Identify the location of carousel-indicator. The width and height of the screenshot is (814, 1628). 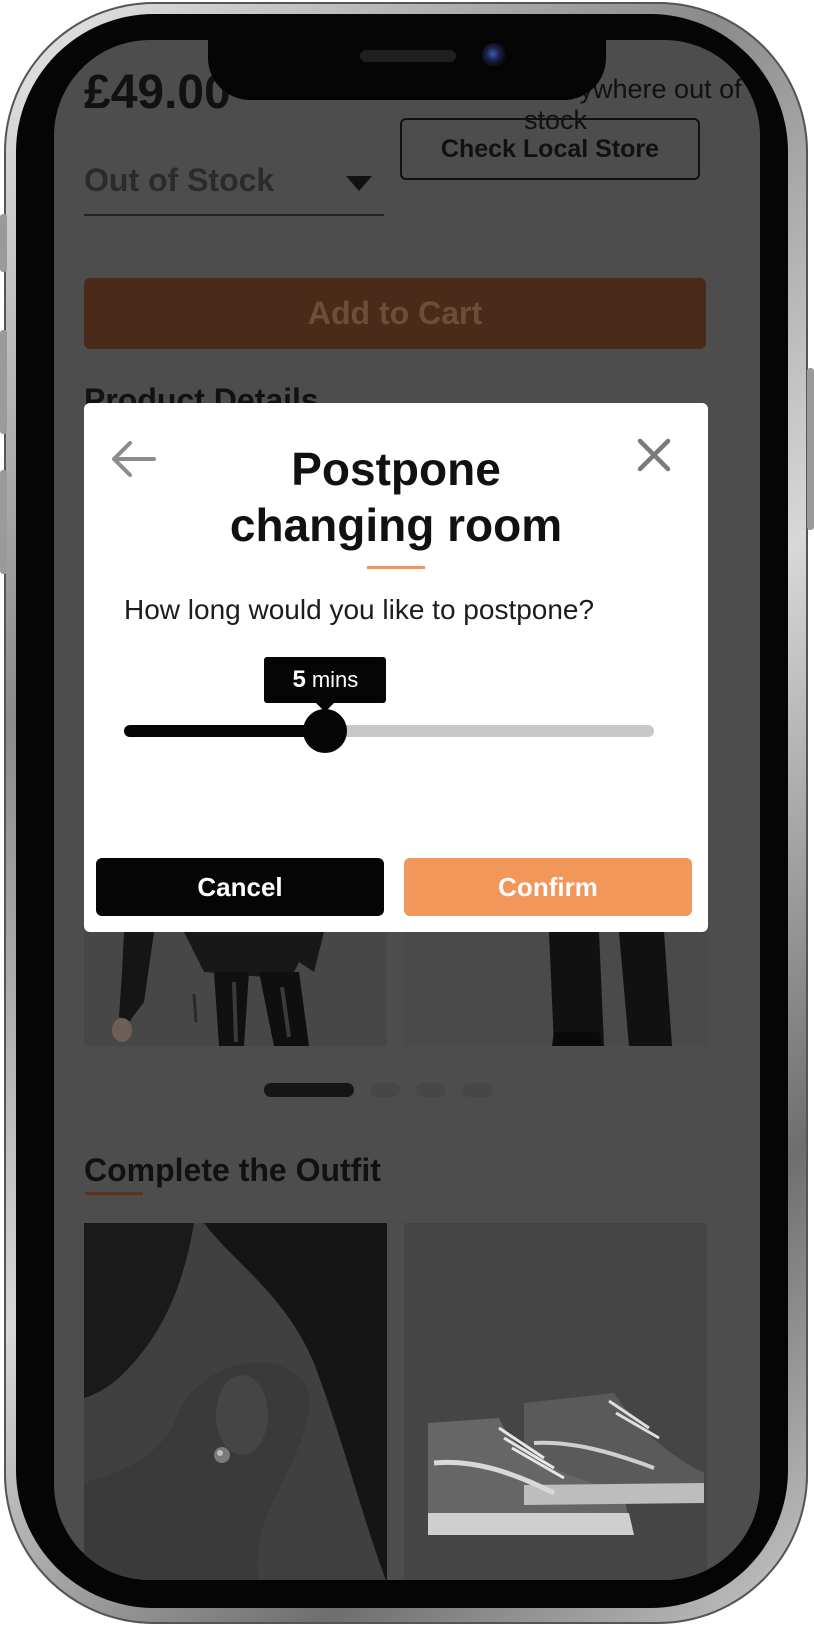
(378, 1090).